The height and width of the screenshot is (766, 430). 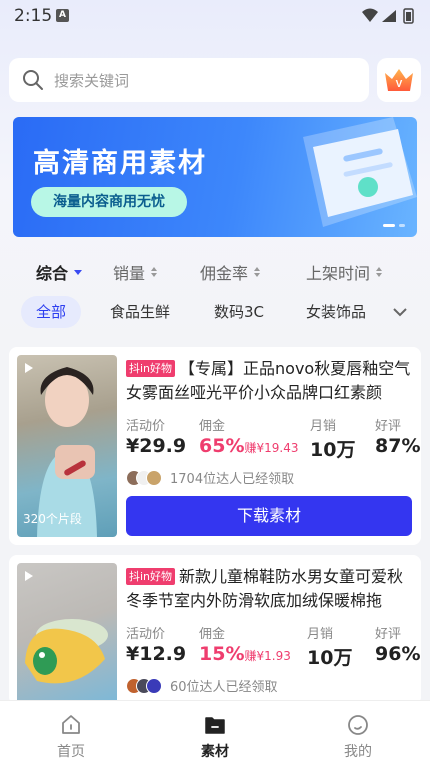 What do you see at coordinates (189, 80) in the screenshot?
I see `search-input: 搜索关键词` at bounding box center [189, 80].